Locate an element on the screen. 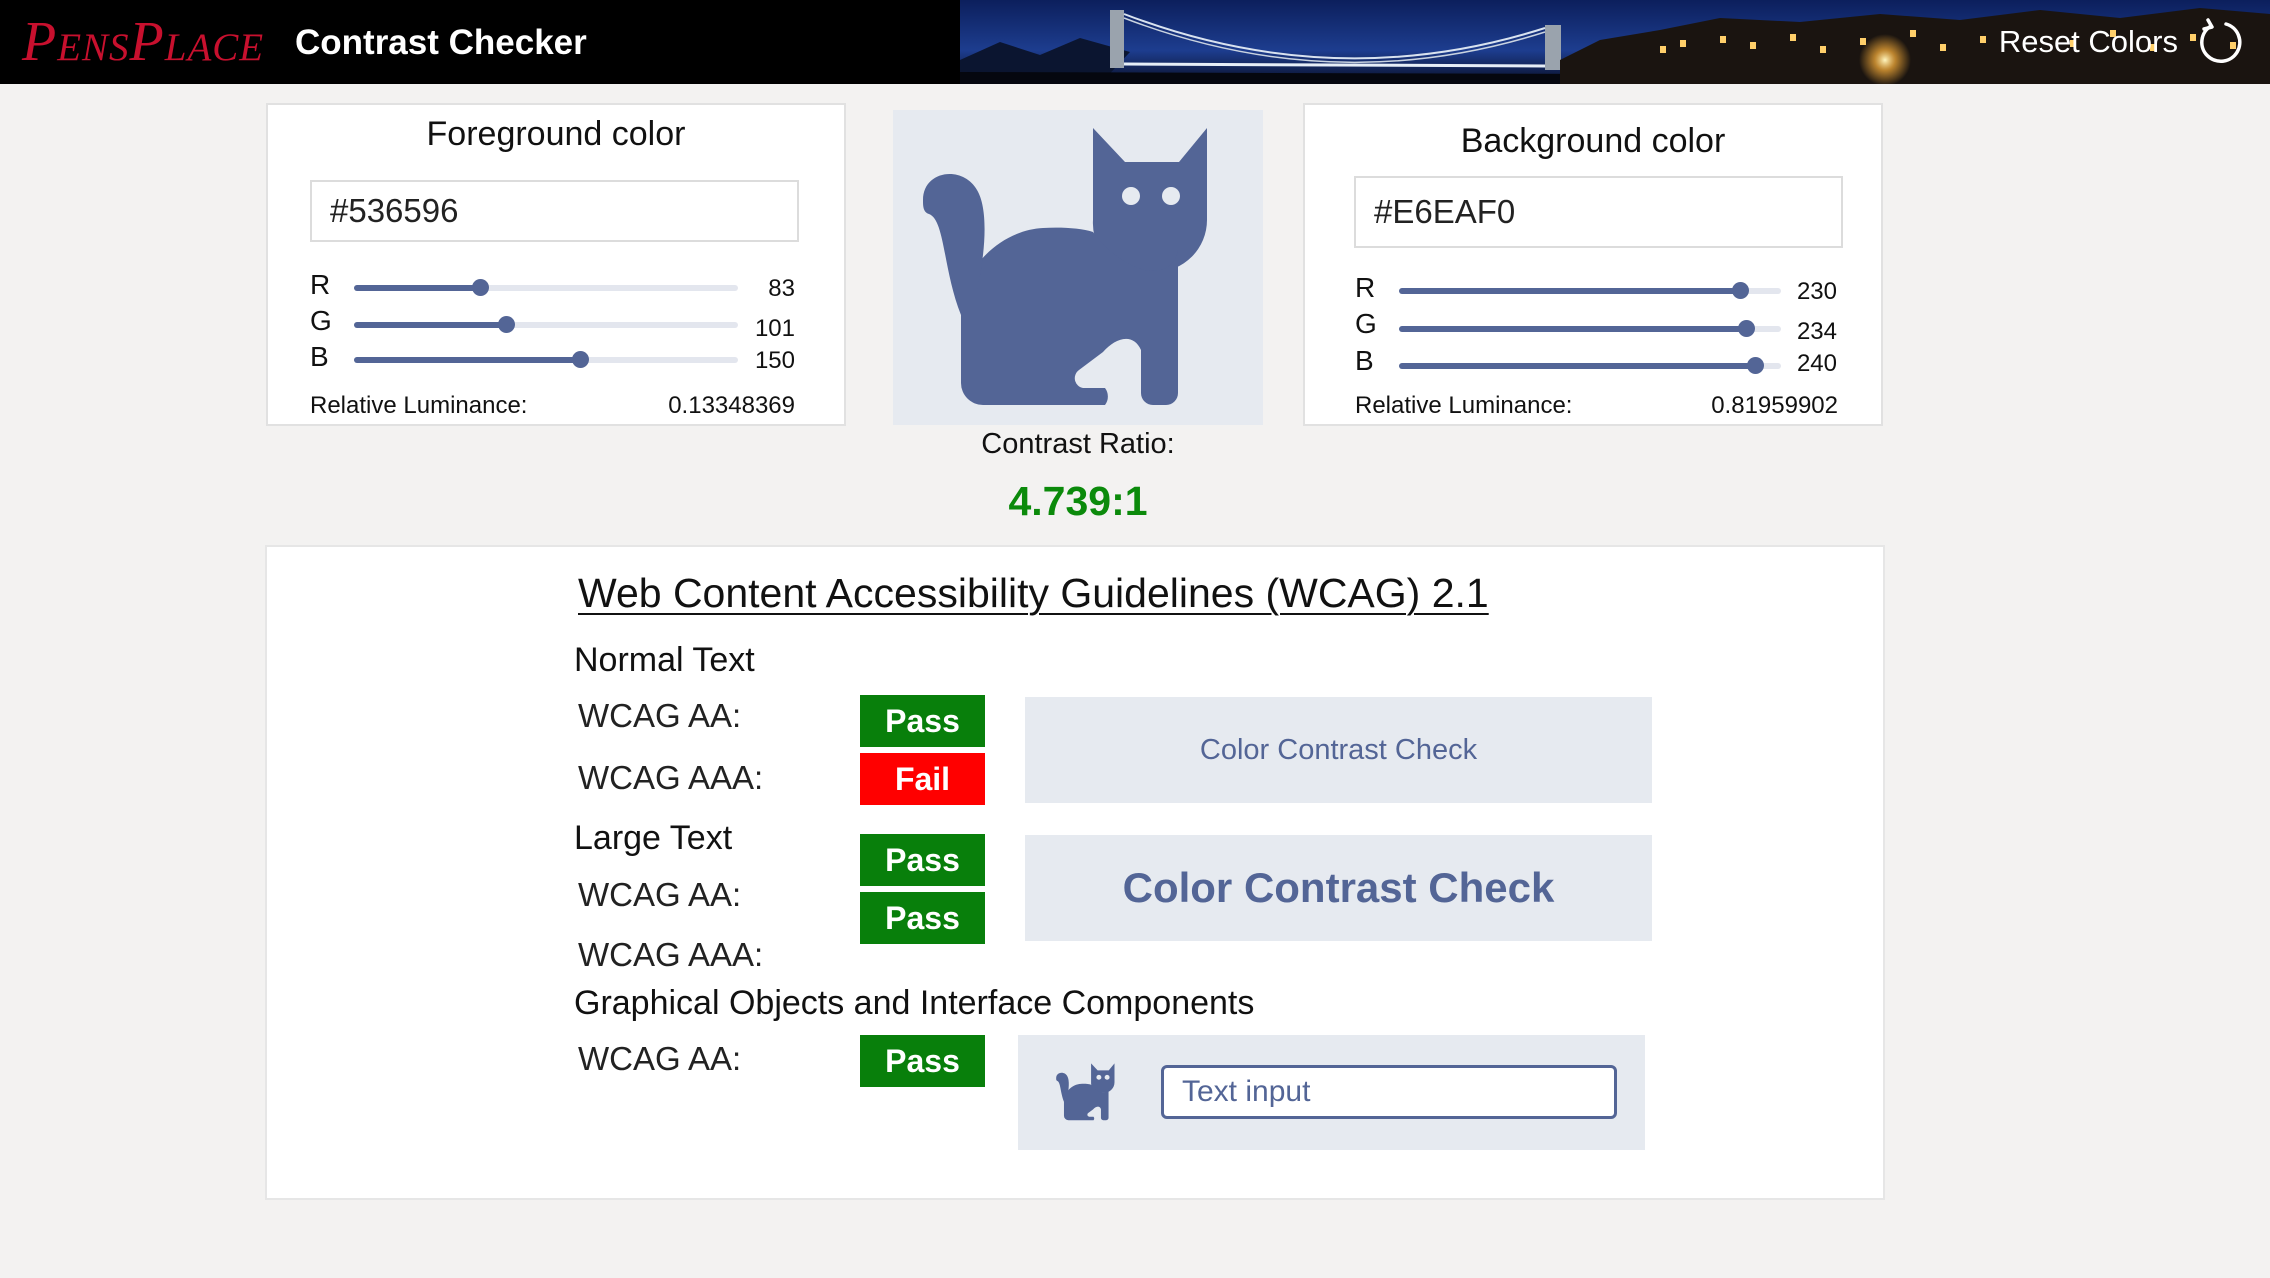 This screenshot has width=2270, height=1278. large-aa-label: WCAG AA: is located at coordinates (660, 894).